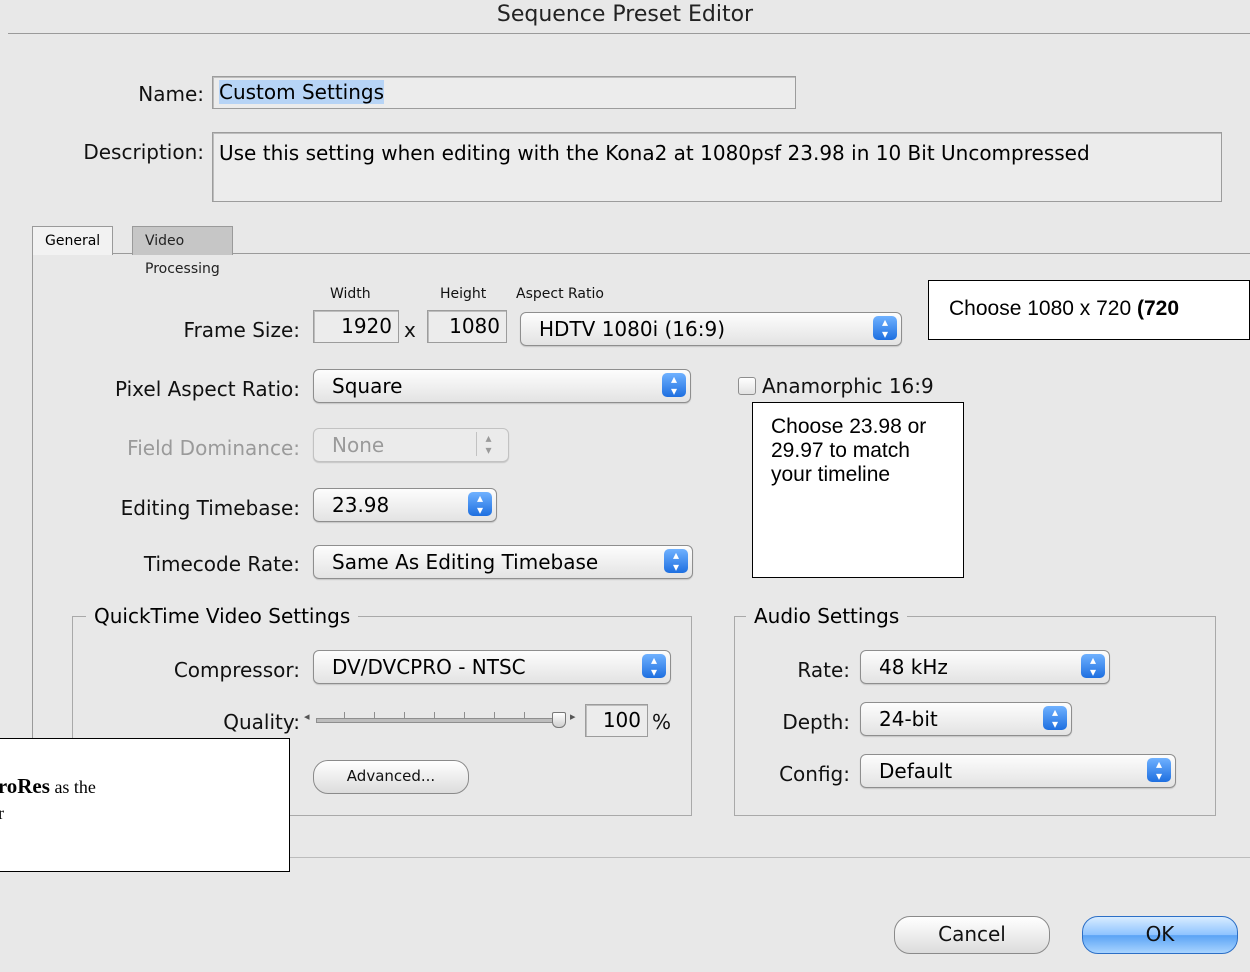 This screenshot has height=972, width=1250. Describe the element at coordinates (913, 667) in the screenshot. I see `rate-value: 48 kHz` at that location.